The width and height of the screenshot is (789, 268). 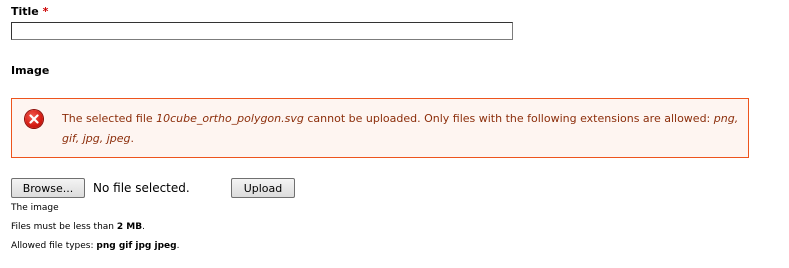 What do you see at coordinates (25, 11) in the screenshot?
I see `title-label-text: Title` at bounding box center [25, 11].